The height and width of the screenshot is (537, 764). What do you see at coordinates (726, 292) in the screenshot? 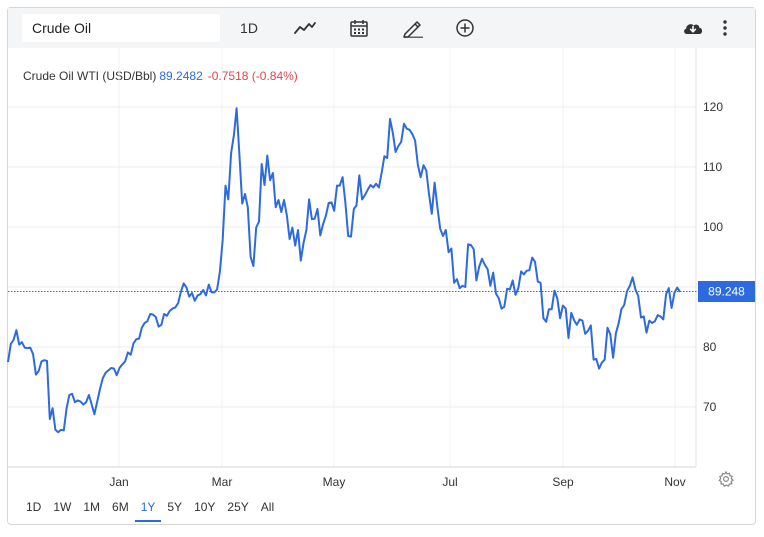
I see `last-price-label: 89.248` at bounding box center [726, 292].